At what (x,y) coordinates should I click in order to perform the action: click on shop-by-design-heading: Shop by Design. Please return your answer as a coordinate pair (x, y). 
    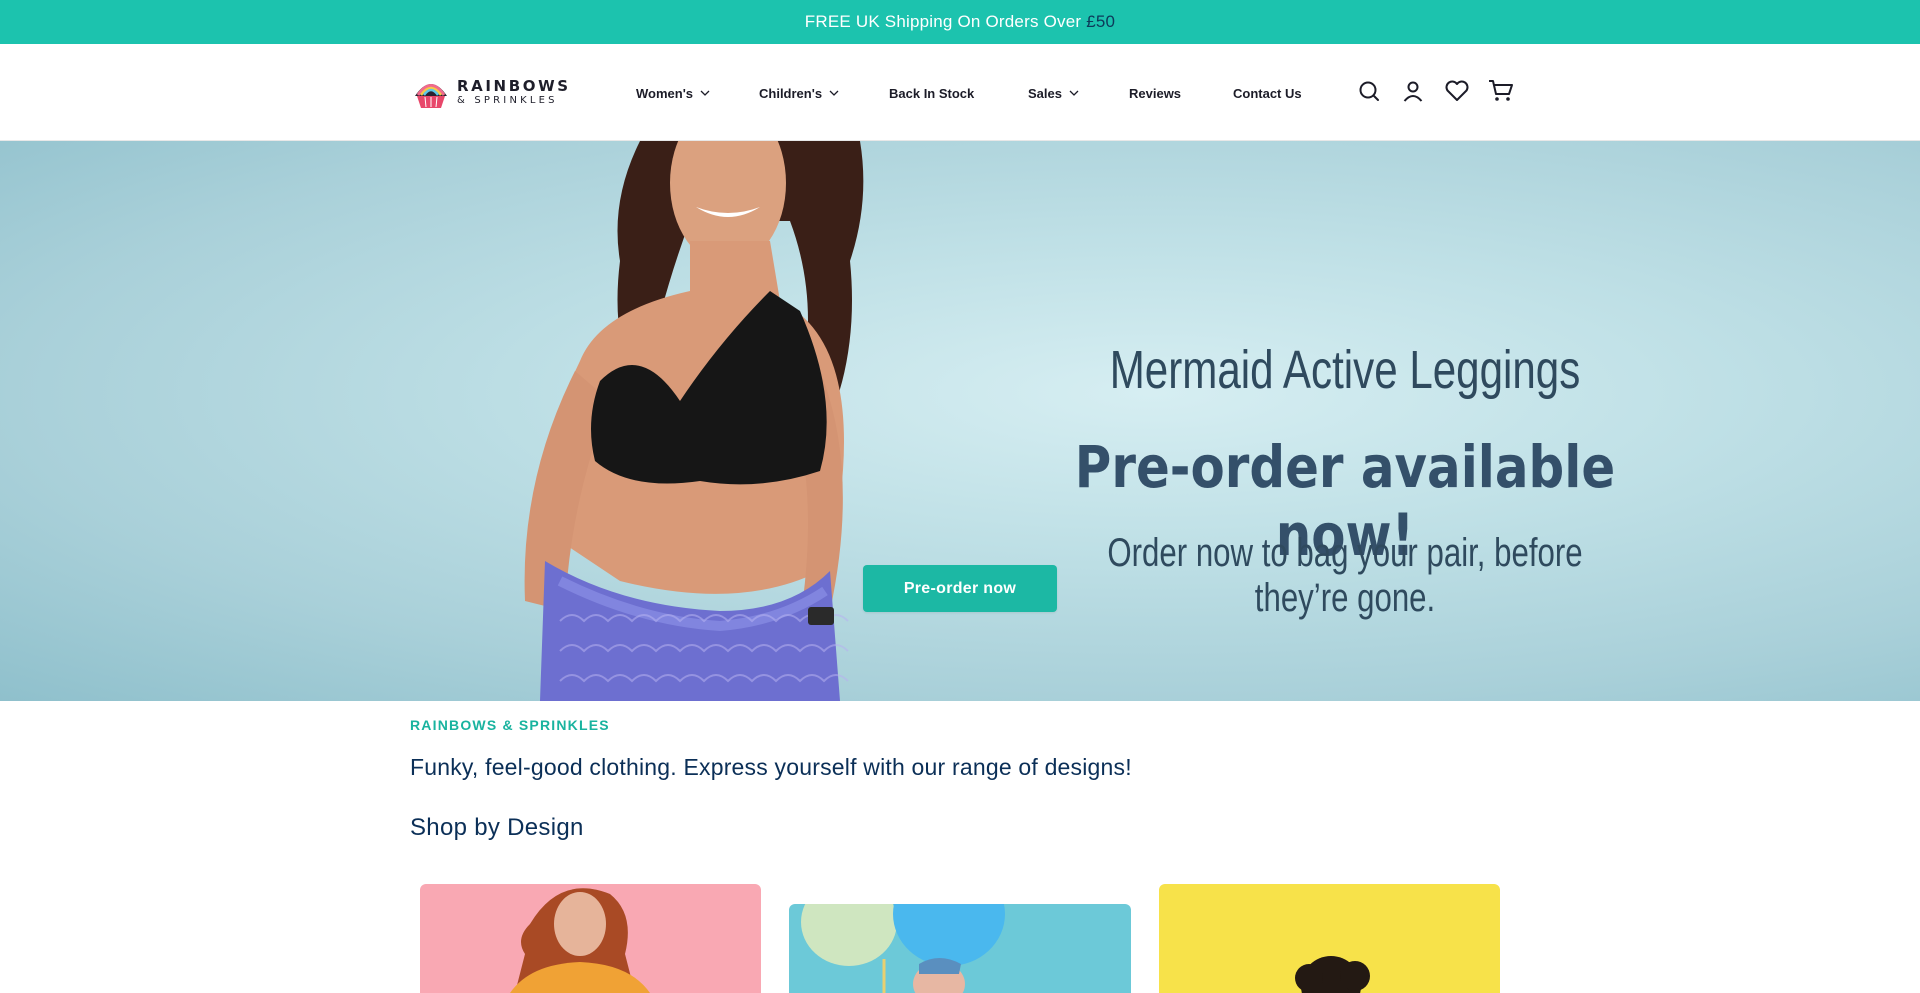
    Looking at the image, I should click on (497, 827).